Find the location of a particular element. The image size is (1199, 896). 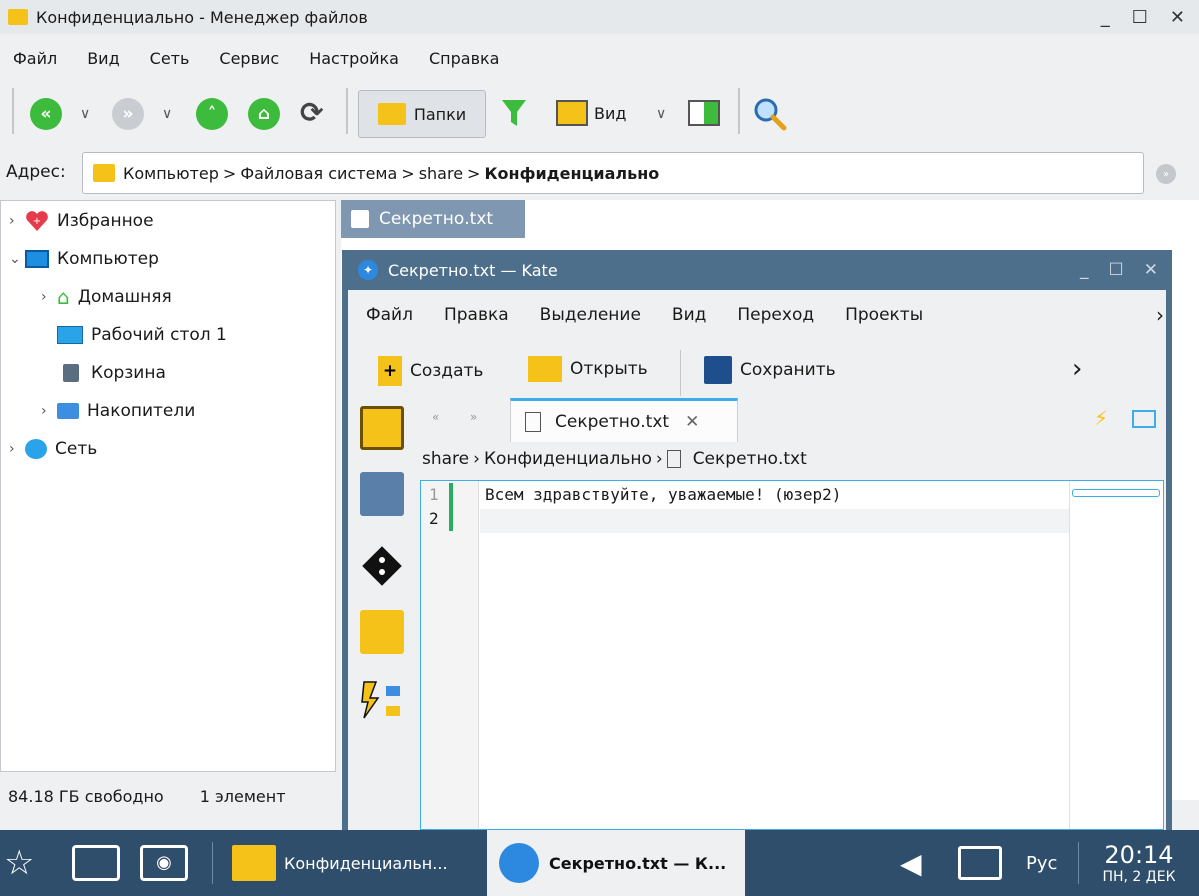

file-item-selected: Секретно.txt is located at coordinates (433, 219).